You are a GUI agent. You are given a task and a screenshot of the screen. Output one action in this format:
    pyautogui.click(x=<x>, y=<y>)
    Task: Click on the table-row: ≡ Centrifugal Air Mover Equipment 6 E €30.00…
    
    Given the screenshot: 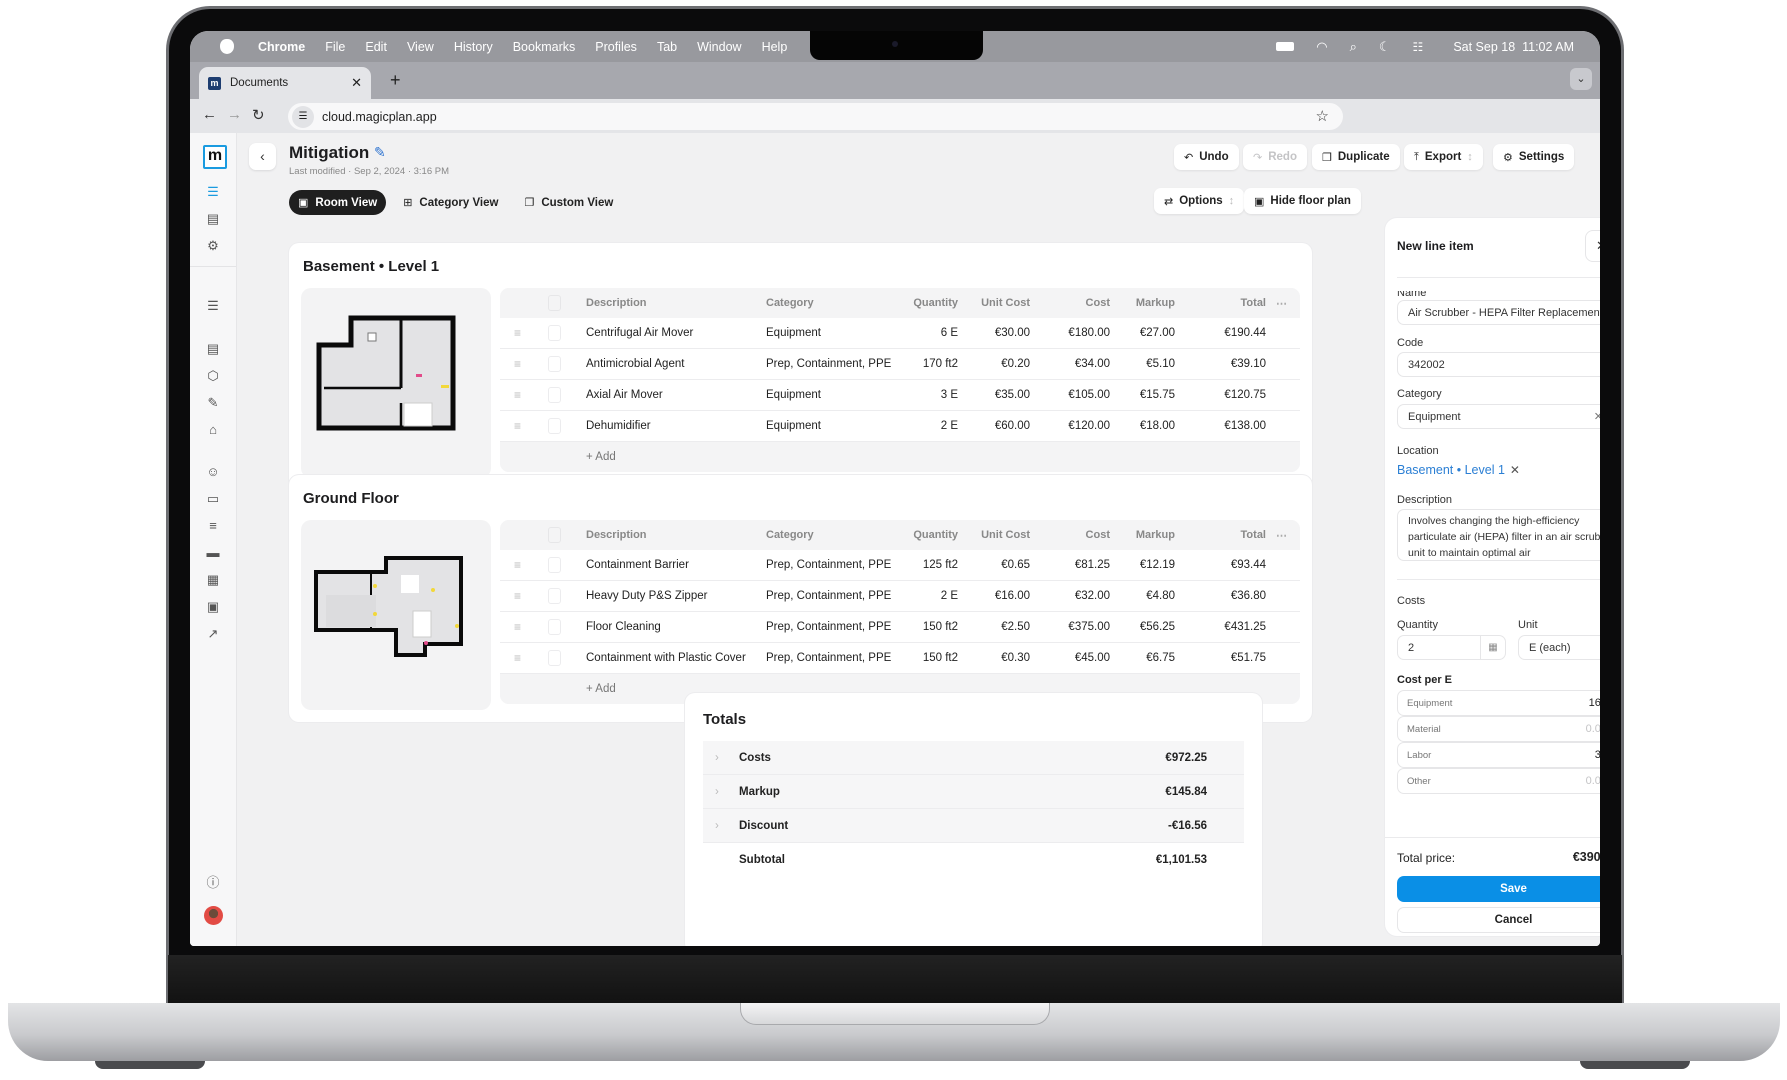 What is the action you would take?
    pyautogui.click(x=900, y=333)
    